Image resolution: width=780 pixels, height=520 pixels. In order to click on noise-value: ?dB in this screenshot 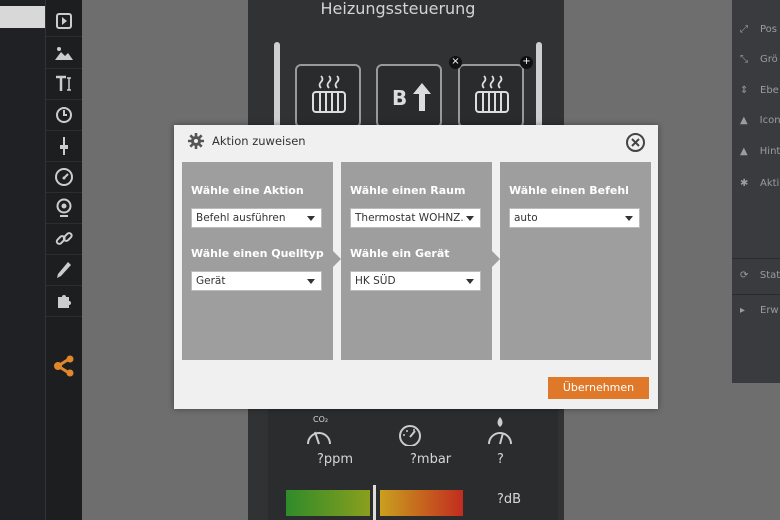, I will do `click(509, 499)`.